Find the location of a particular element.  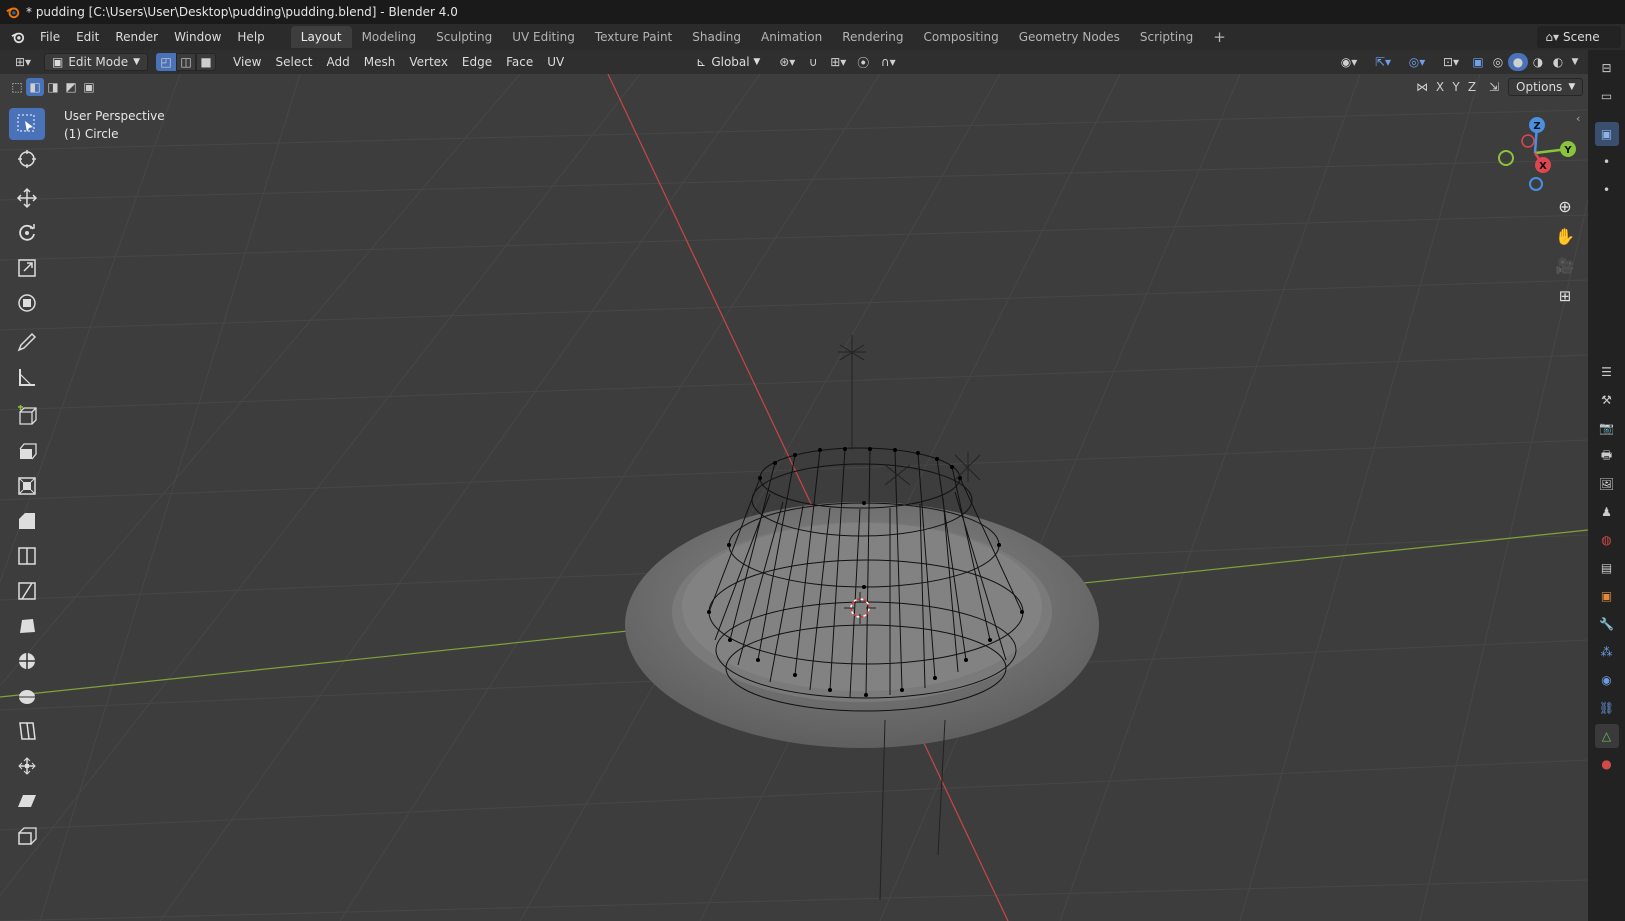

tab-sculpting: Sculpting is located at coordinates (464, 37).